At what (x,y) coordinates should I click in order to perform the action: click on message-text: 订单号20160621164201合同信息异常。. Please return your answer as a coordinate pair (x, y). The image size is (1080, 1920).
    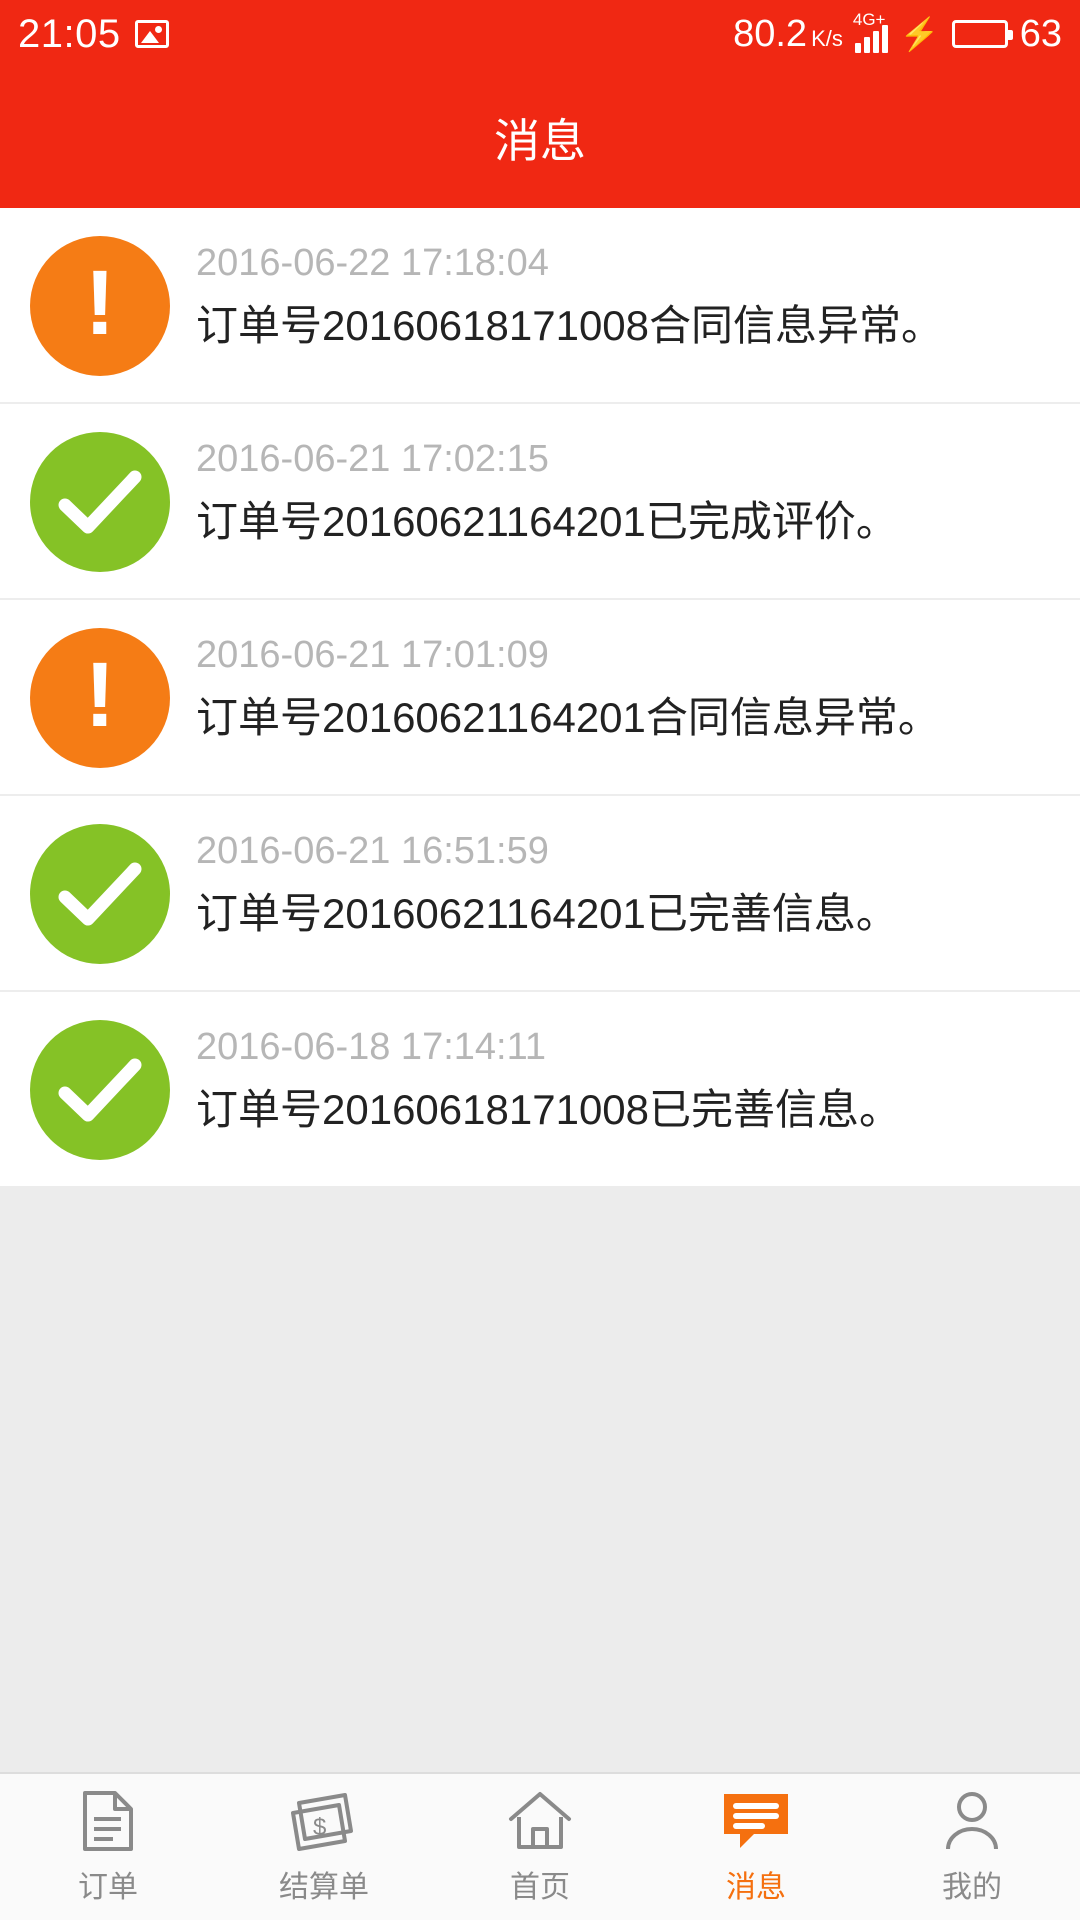
    Looking at the image, I should click on (568, 717).